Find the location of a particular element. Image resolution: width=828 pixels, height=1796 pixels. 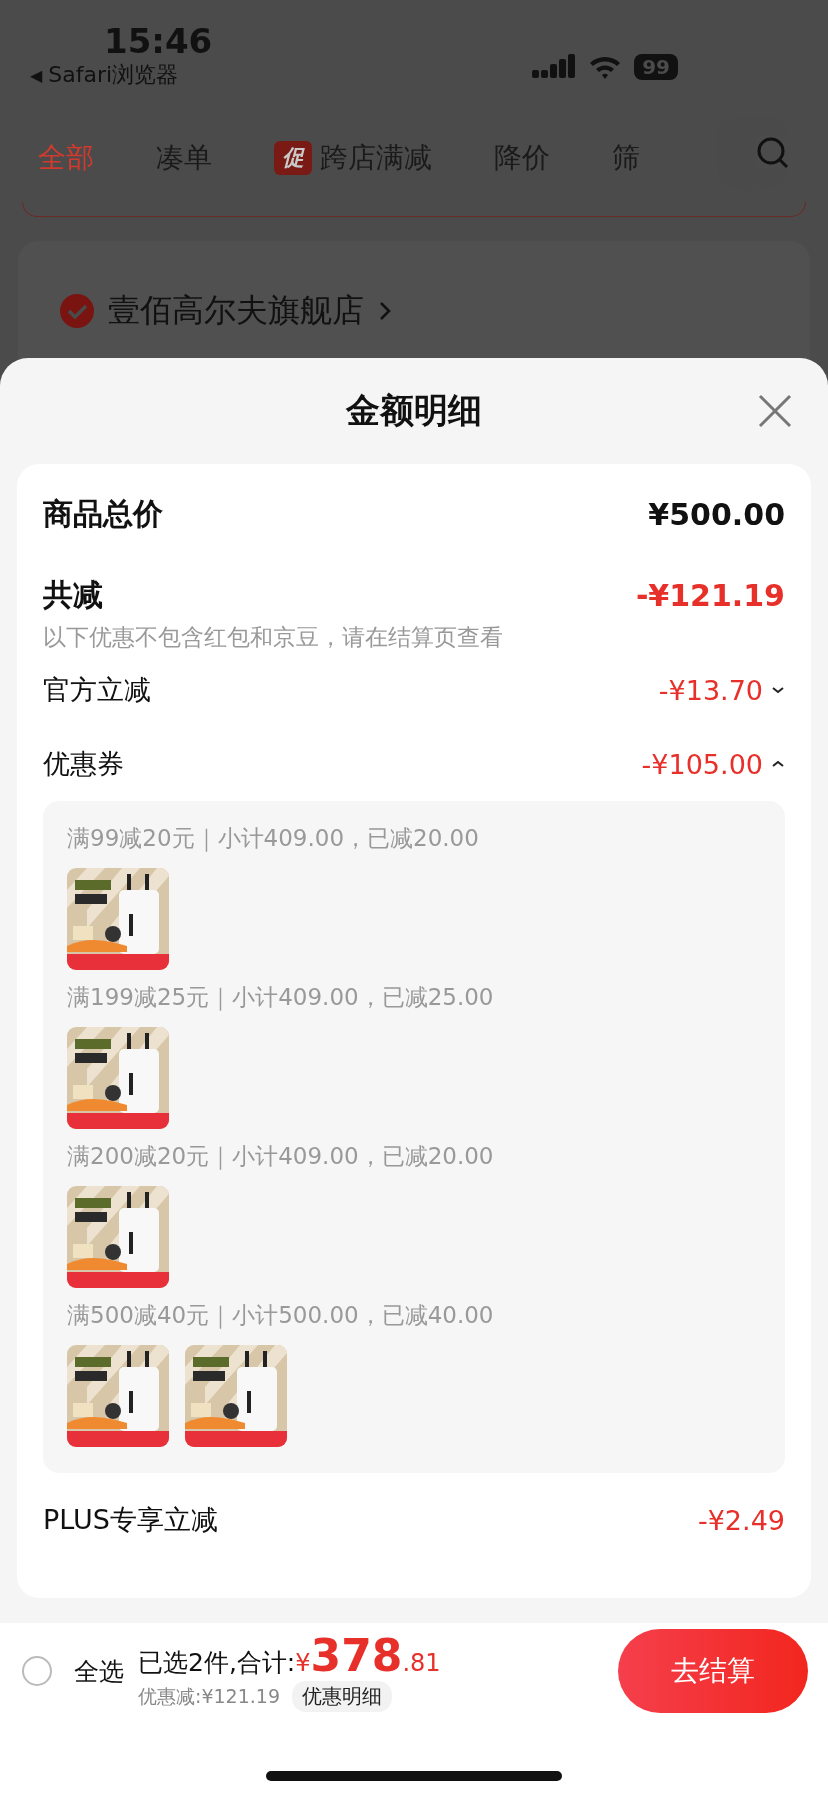

coupon-rule: 满199减25元｜小计409.00，已减25.00 is located at coordinates (281, 998).